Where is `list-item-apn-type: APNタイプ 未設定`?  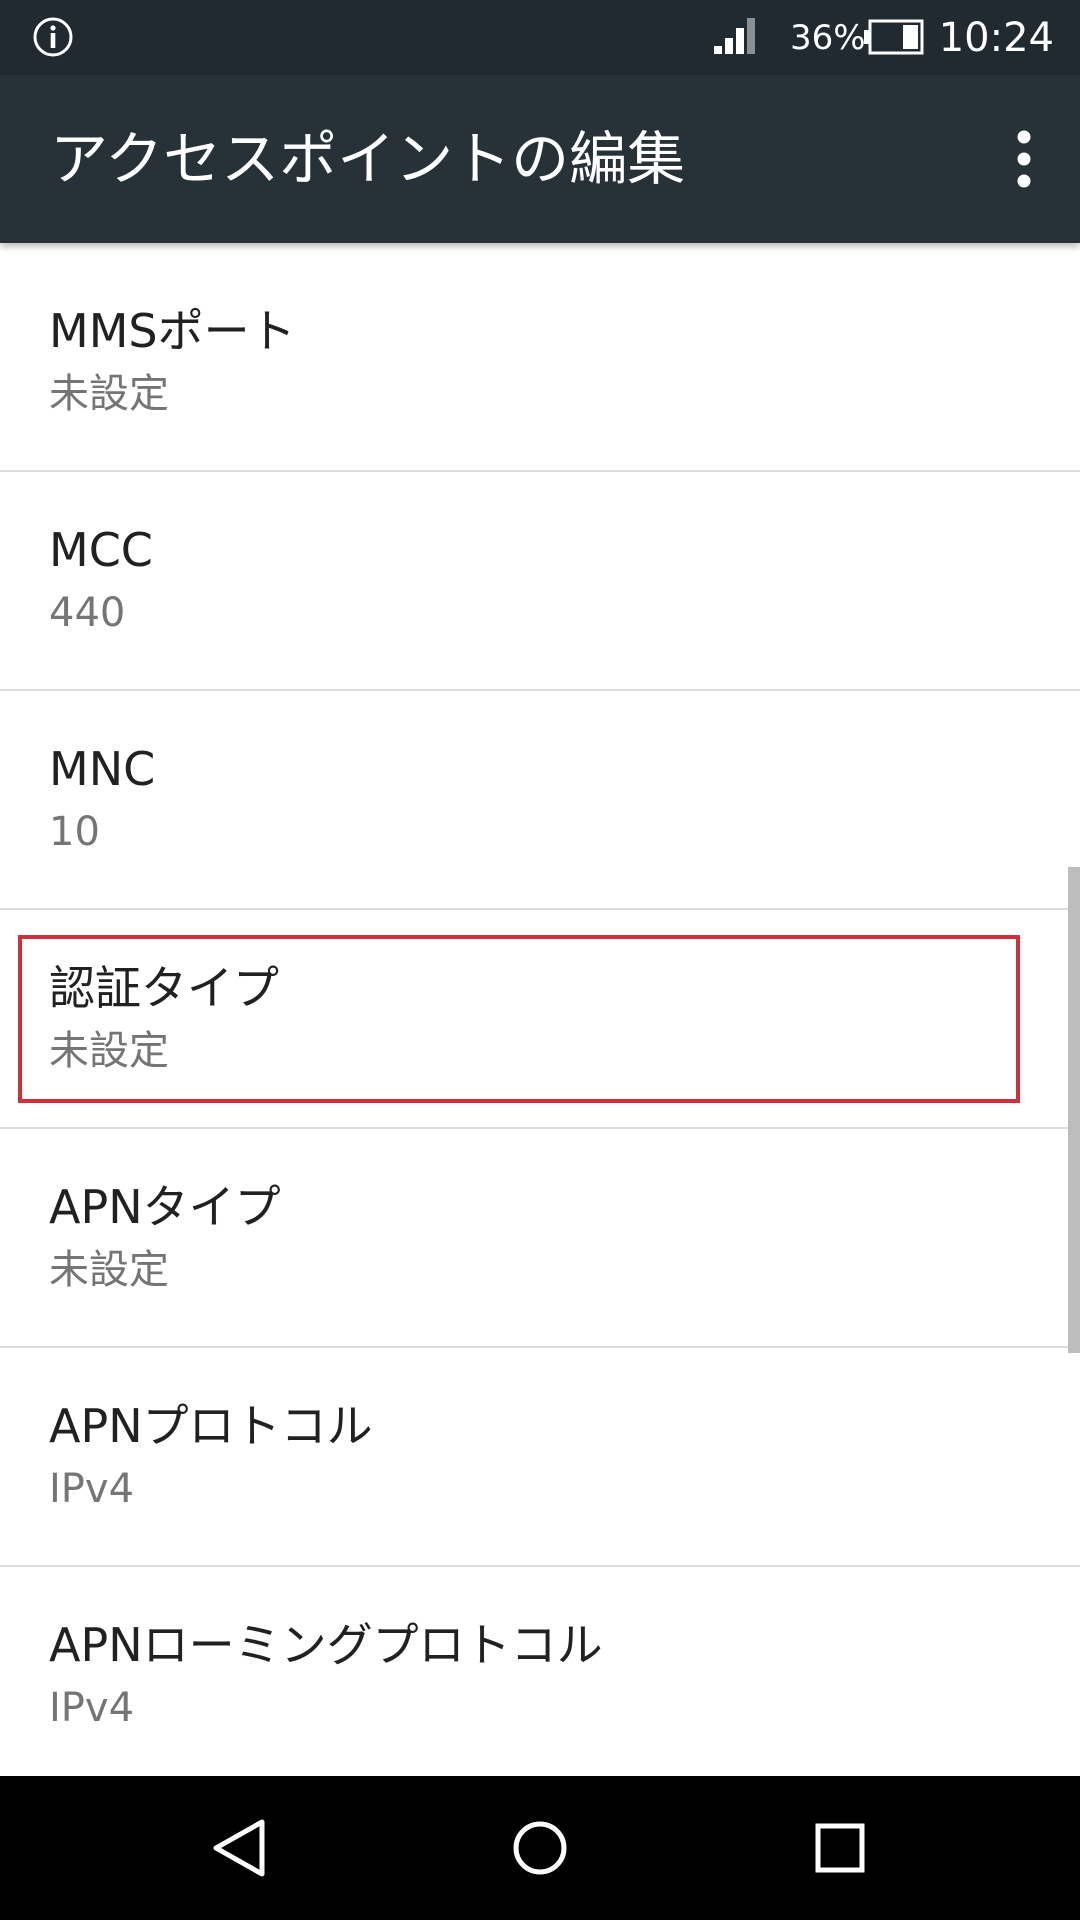 list-item-apn-type: APNタイプ 未設定 is located at coordinates (540, 1238).